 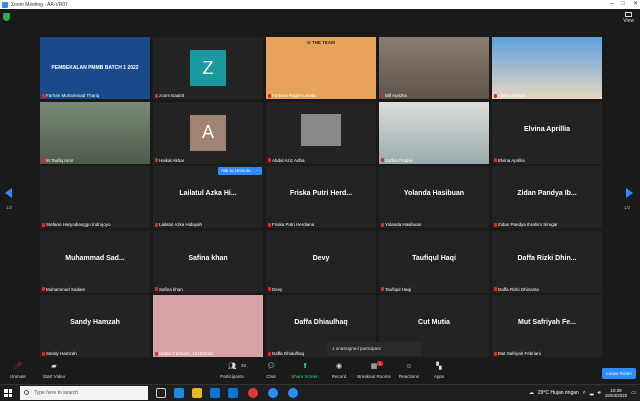 I want to click on participant-name-text: Daffa Dhiaulhaq, so click(x=288, y=353).